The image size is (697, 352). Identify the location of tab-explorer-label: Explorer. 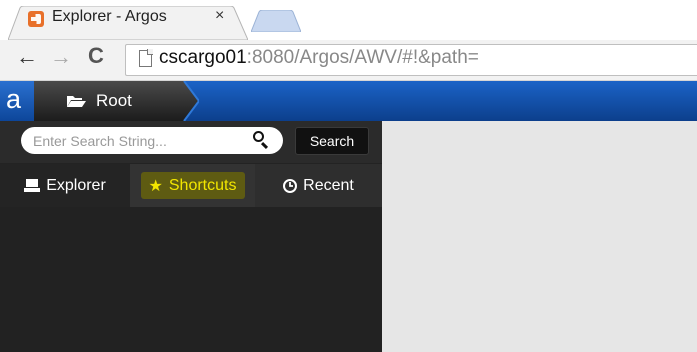
(76, 185).